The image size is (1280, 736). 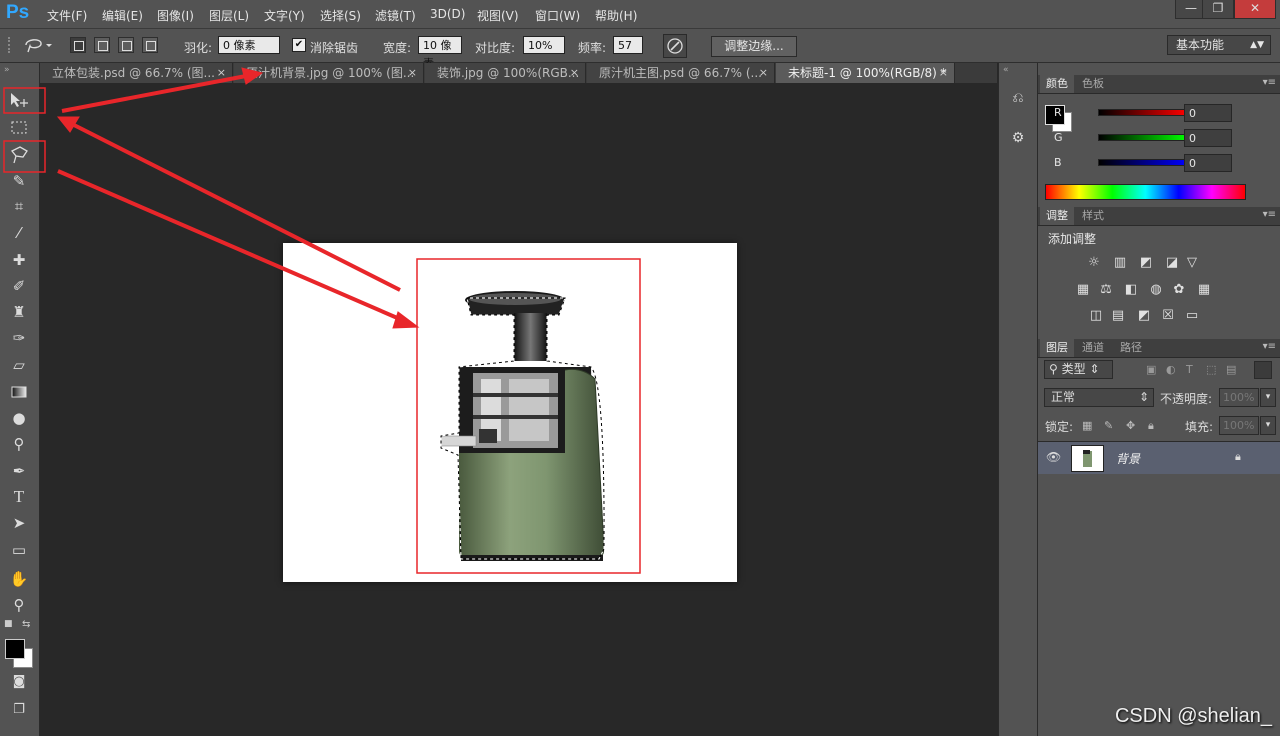 What do you see at coordinates (1159, 216) in the screenshot?
I see `adjust-panel-tabs: 调整 样式 ▾≡` at bounding box center [1159, 216].